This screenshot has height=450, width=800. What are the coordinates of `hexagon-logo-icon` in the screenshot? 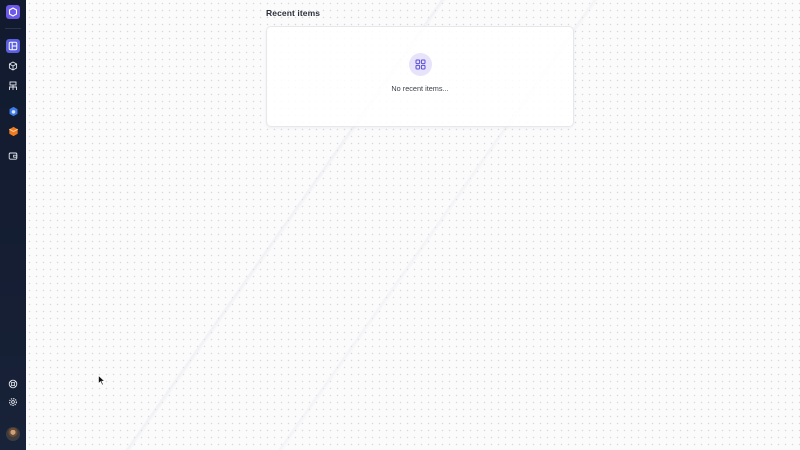 It's located at (13, 12).